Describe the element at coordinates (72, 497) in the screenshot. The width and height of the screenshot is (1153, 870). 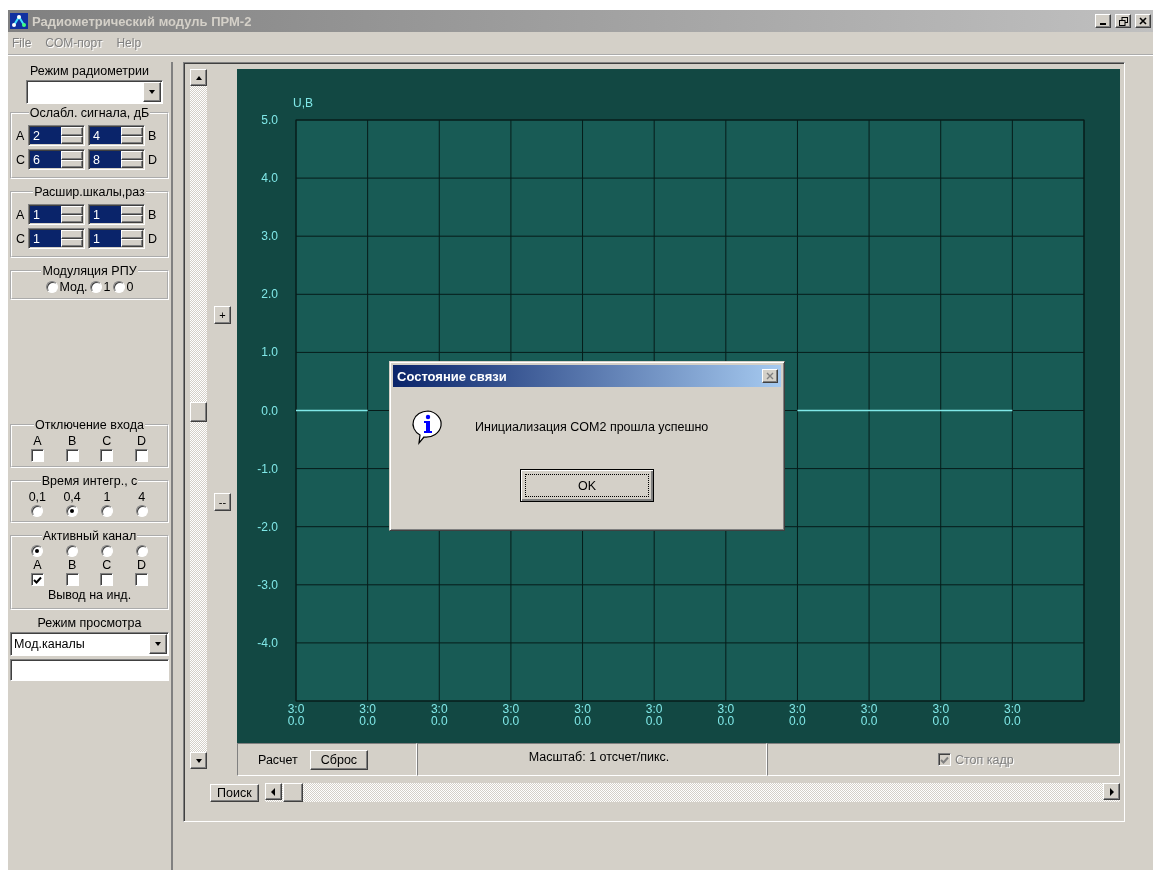
I see `option-label: 0,4` at that location.